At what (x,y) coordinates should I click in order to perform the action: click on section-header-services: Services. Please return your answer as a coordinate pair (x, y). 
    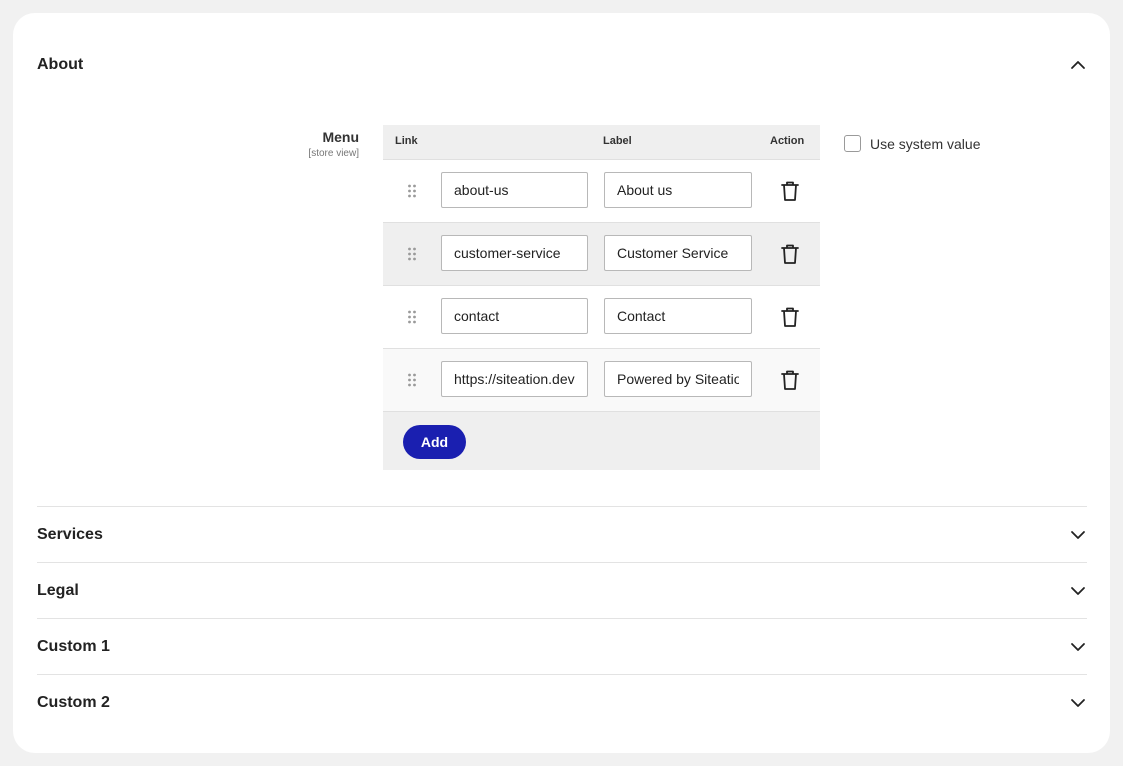
    Looking at the image, I should click on (562, 535).